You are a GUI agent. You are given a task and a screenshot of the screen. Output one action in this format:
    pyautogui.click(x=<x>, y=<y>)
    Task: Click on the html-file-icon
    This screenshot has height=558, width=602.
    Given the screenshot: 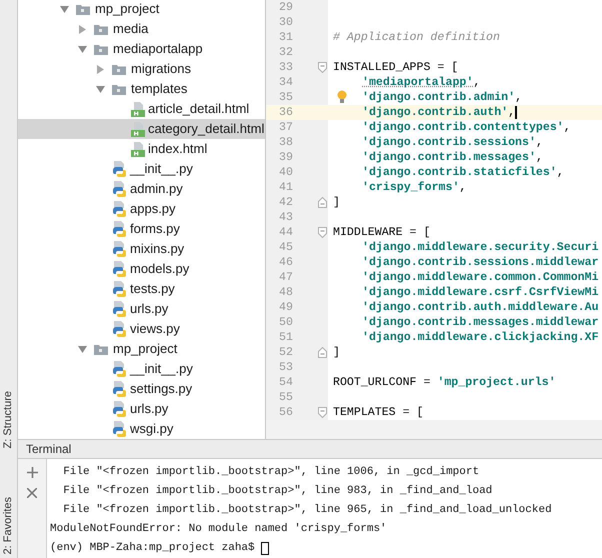 What is the action you would take?
    pyautogui.click(x=138, y=149)
    